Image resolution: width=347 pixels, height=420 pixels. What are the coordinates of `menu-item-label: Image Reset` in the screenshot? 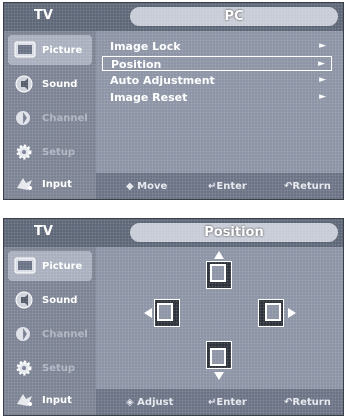 It's located at (149, 97).